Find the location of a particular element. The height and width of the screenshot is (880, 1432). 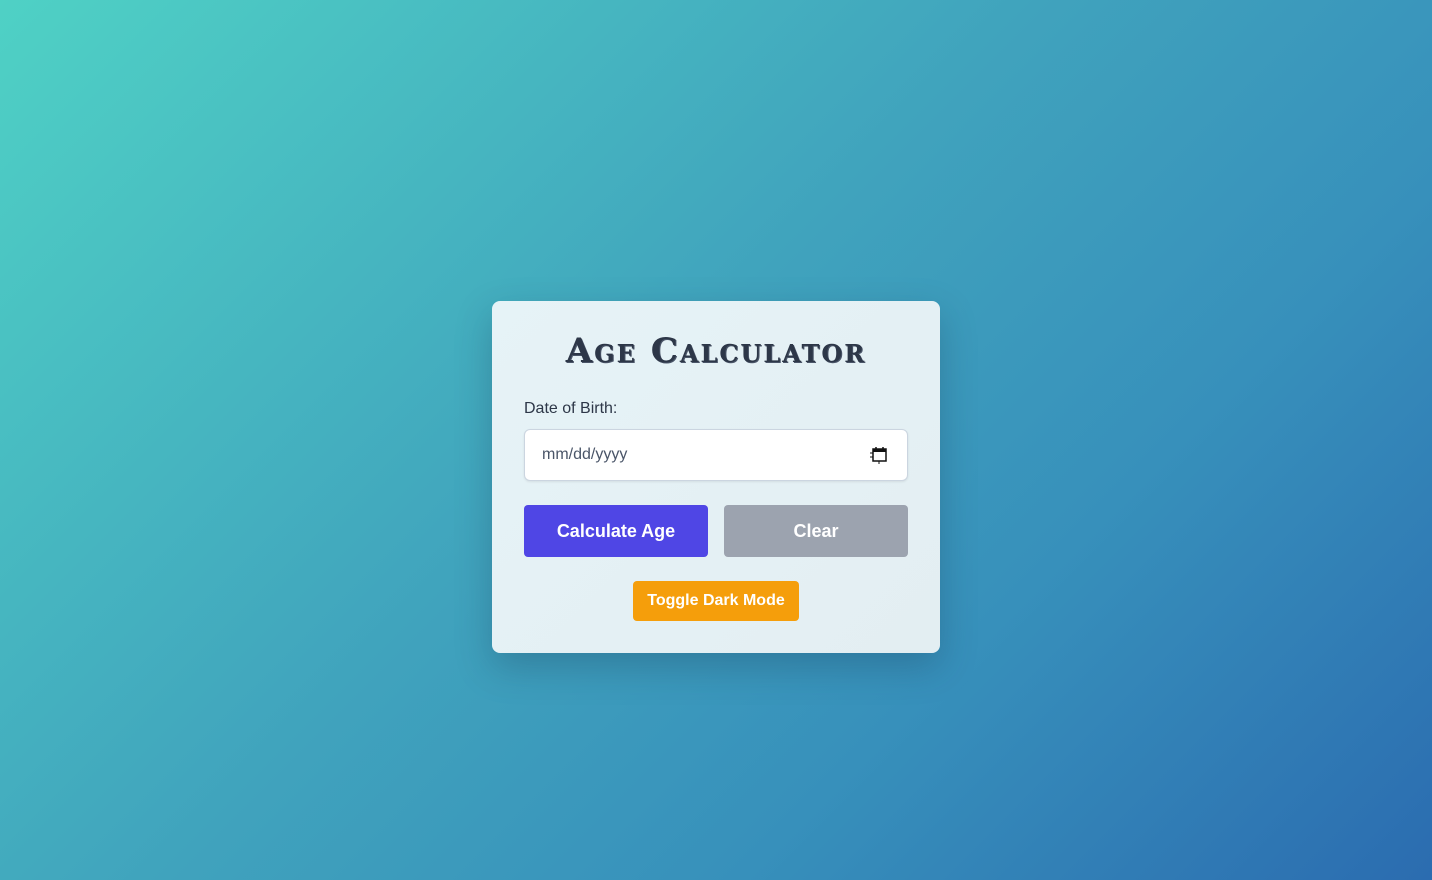

toggle-dark-mode-button: Toggle Dark Mode is located at coordinates (716, 601).